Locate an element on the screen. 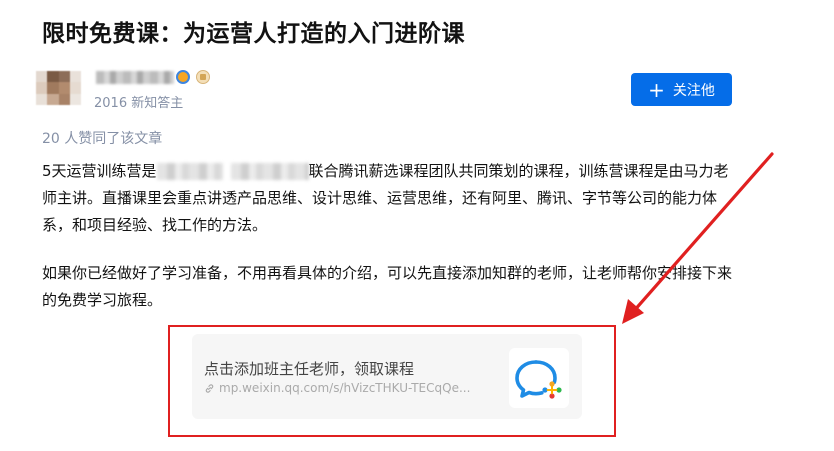  avatar is located at coordinates (58, 88).